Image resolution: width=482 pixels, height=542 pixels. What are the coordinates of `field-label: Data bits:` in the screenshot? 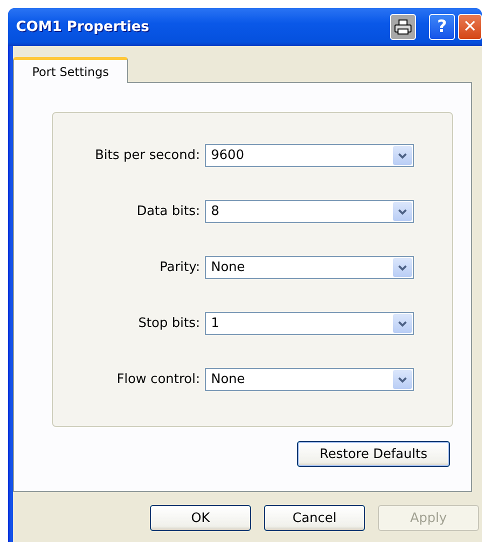 It's located at (168, 211).